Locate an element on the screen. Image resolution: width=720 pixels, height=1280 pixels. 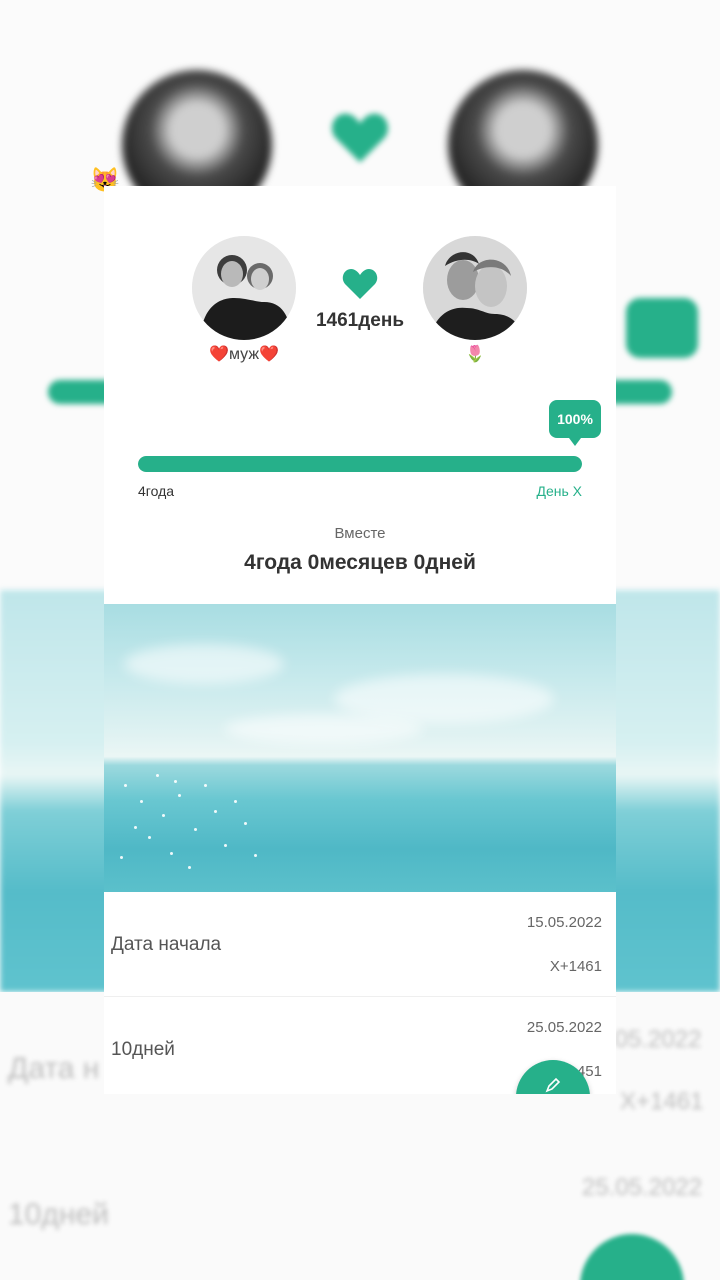
progress-bar is located at coordinates (360, 464).